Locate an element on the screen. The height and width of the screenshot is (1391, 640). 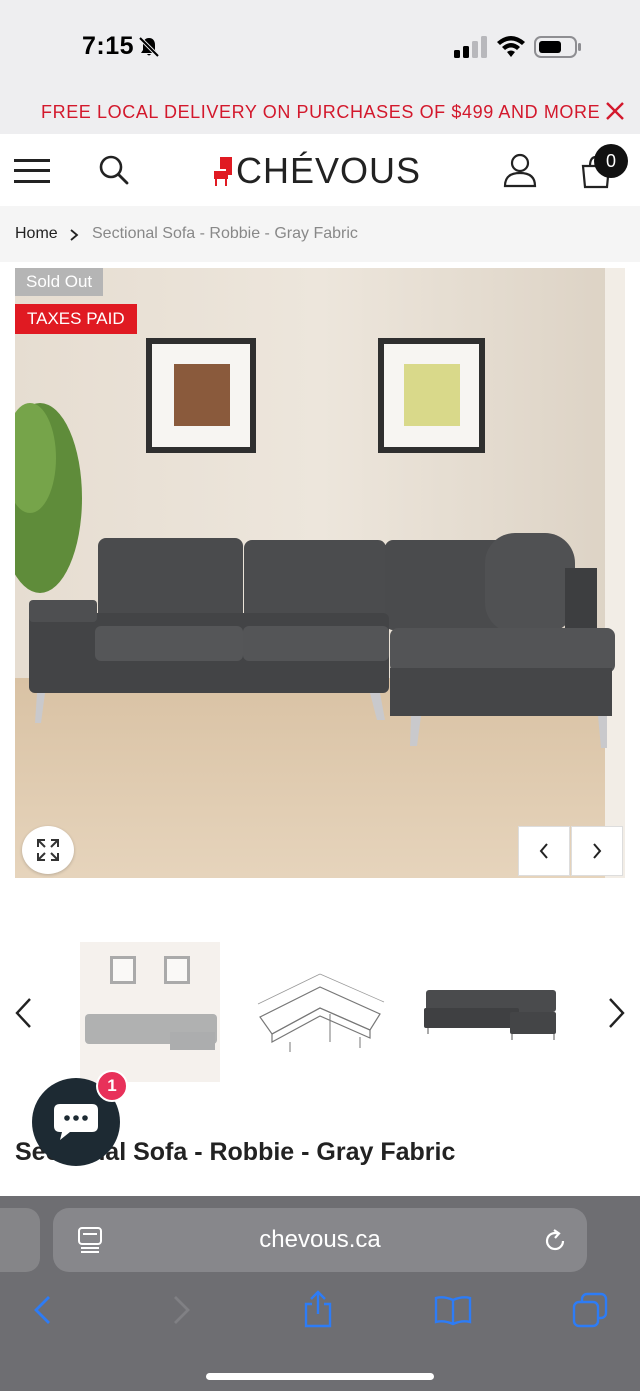
signal-icon is located at coordinates (470, 47).